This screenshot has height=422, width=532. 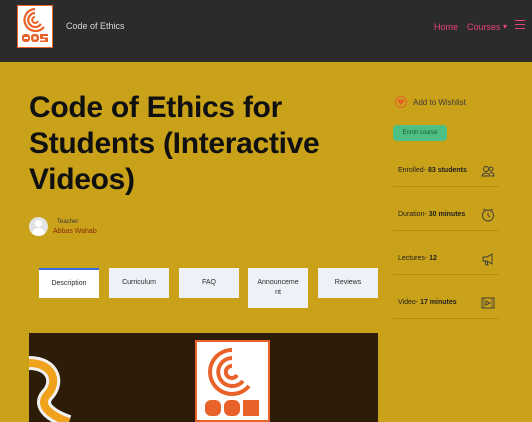 What do you see at coordinates (446, 27) in the screenshot?
I see `nav-home-link: Home` at bounding box center [446, 27].